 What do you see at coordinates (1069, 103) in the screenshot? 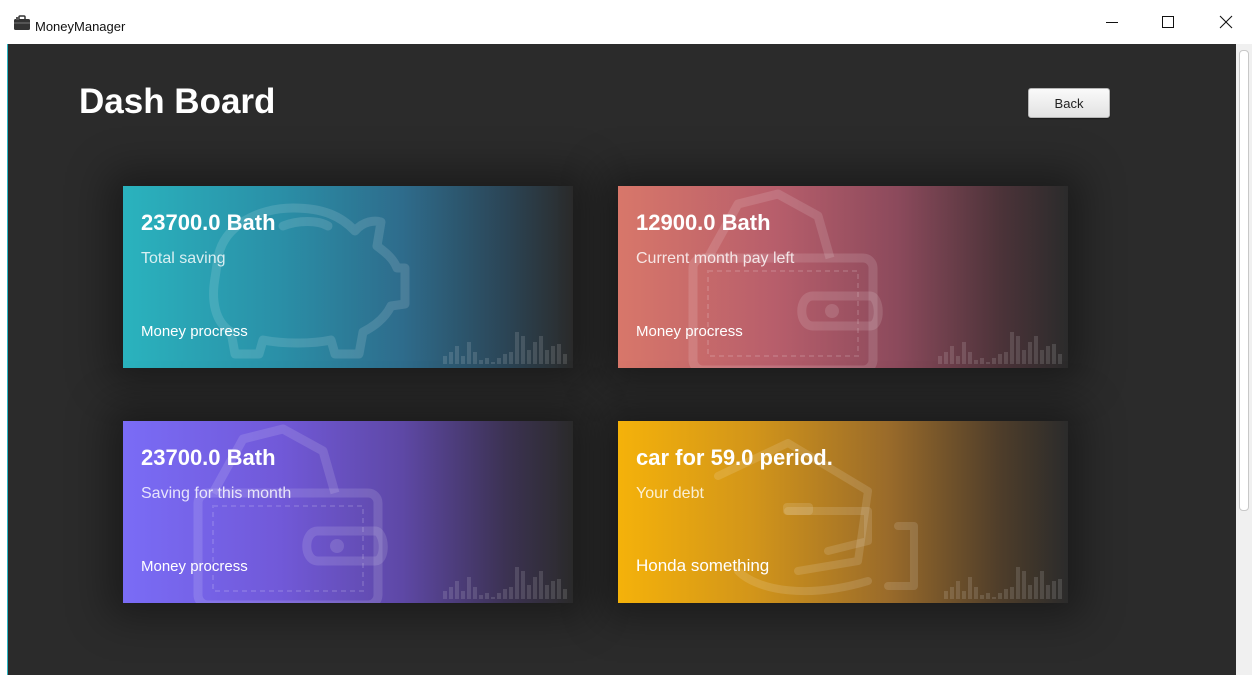
I see `back-button: Back` at bounding box center [1069, 103].